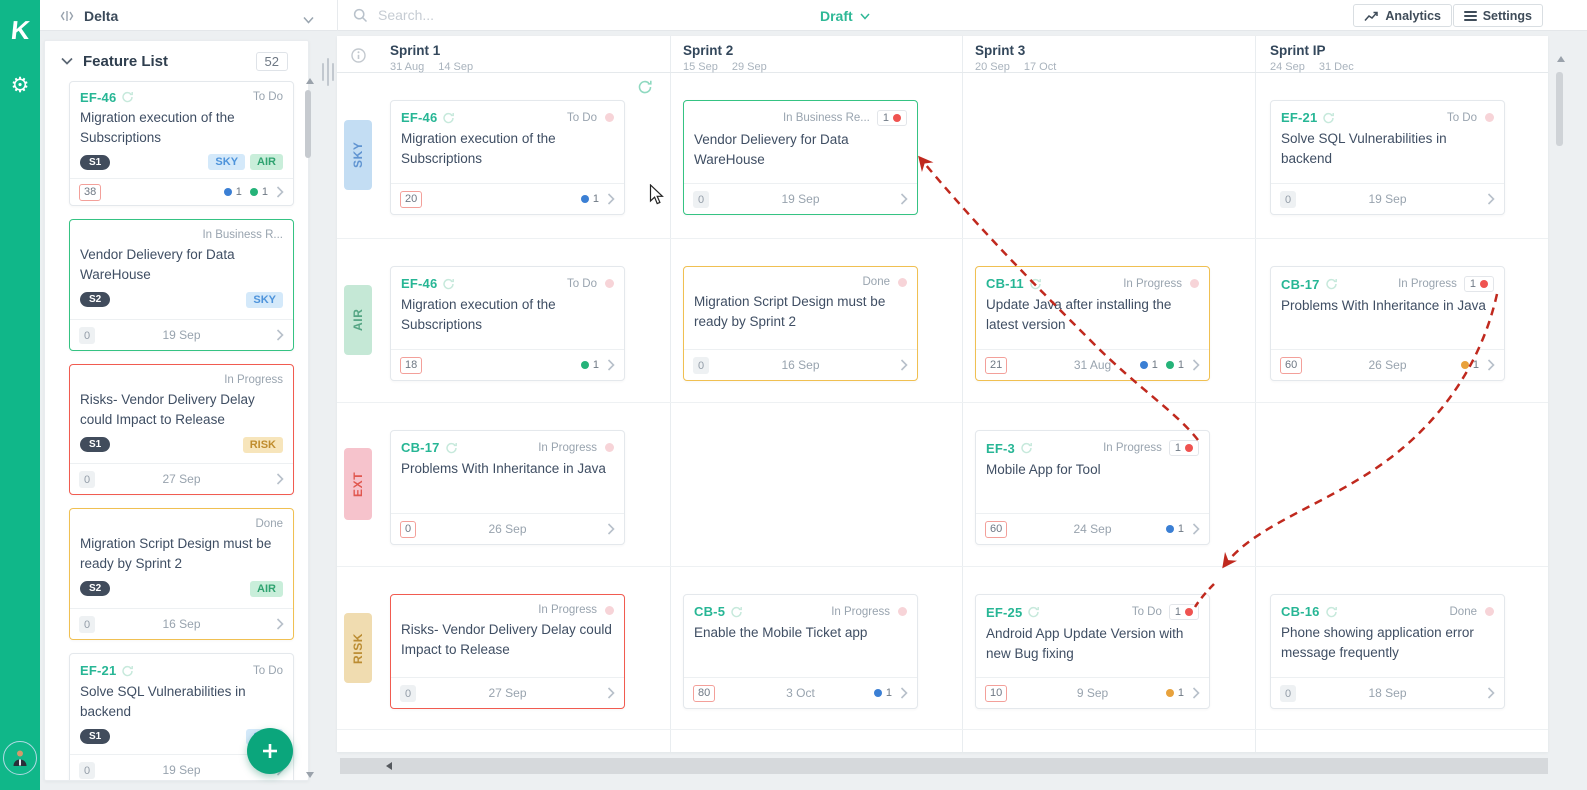 This screenshot has width=1587, height=790. Describe the element at coordinates (95, 736) in the screenshot. I see `sprint-tag: S1` at that location.